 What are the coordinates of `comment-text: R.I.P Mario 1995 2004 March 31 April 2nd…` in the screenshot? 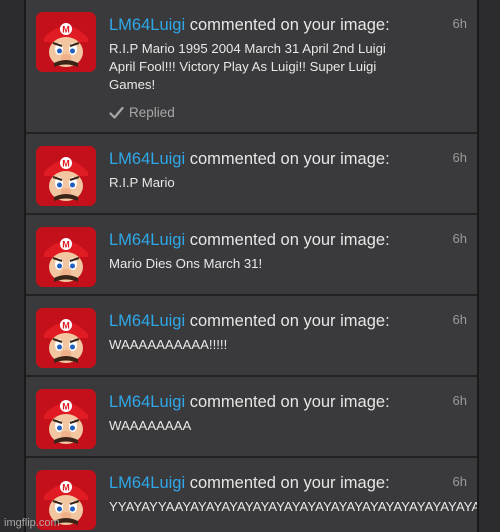 It's located at (247, 66).